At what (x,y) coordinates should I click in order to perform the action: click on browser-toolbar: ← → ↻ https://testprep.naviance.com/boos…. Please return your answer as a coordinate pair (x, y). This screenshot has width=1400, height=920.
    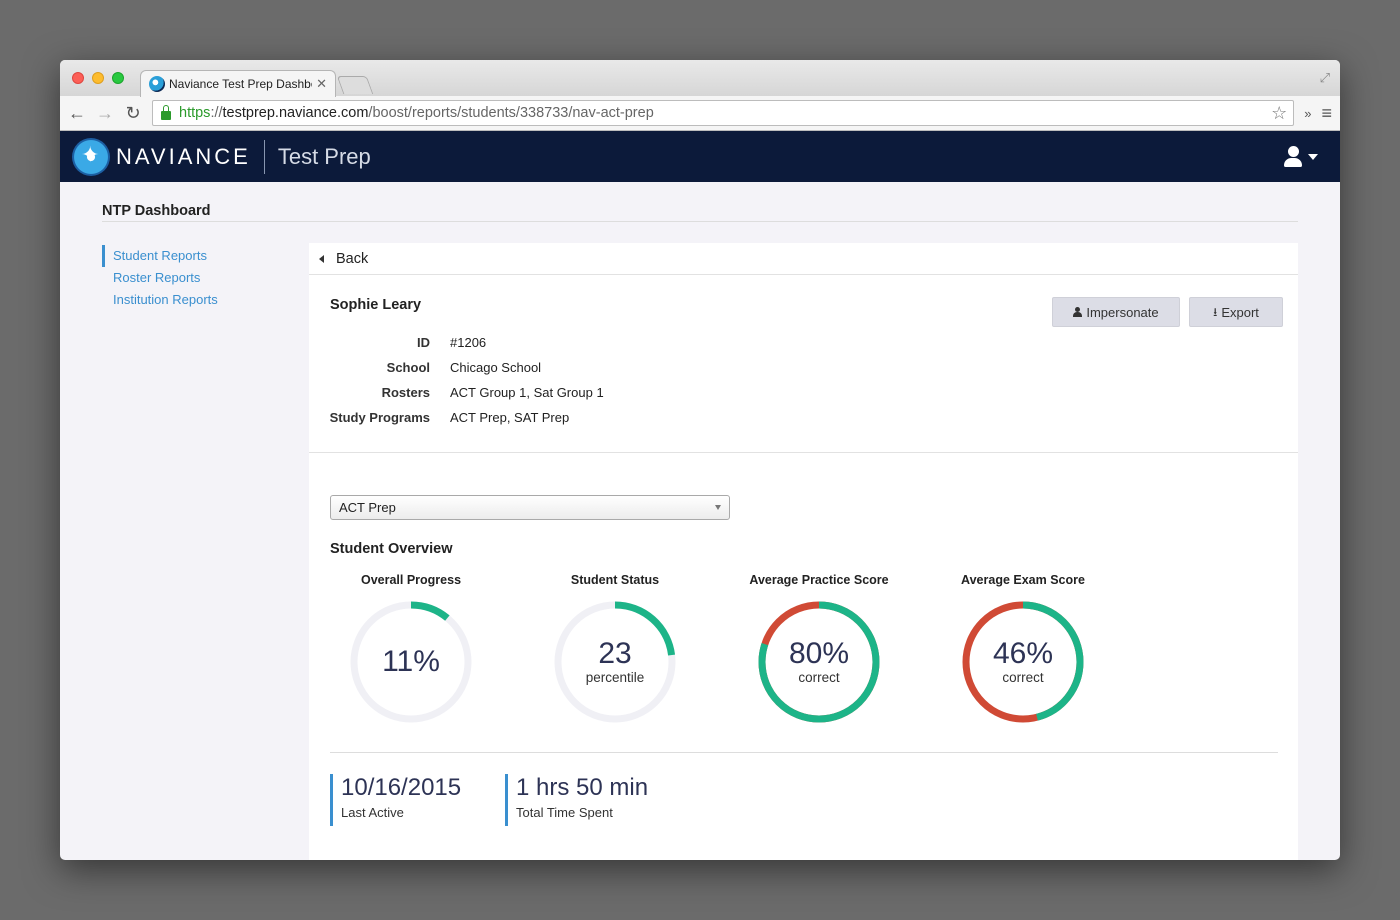
    Looking at the image, I should click on (700, 113).